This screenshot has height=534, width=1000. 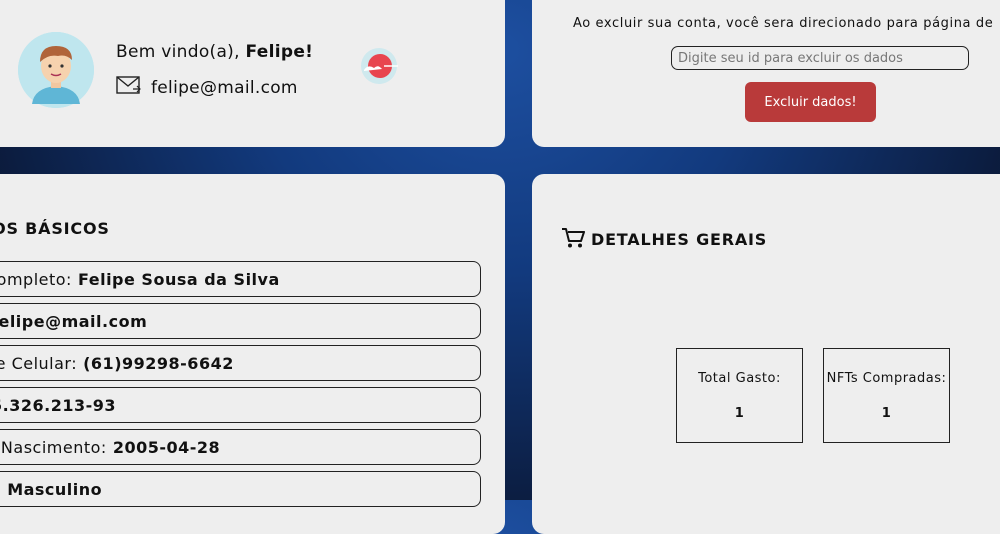 I want to click on field-value: 2005-04-28, so click(x=166, y=447).